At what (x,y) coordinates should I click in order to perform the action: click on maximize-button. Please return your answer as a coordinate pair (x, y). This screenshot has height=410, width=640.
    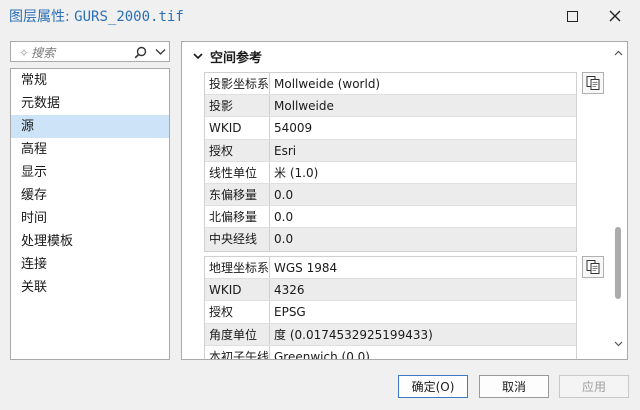
    Looking at the image, I should click on (572, 16).